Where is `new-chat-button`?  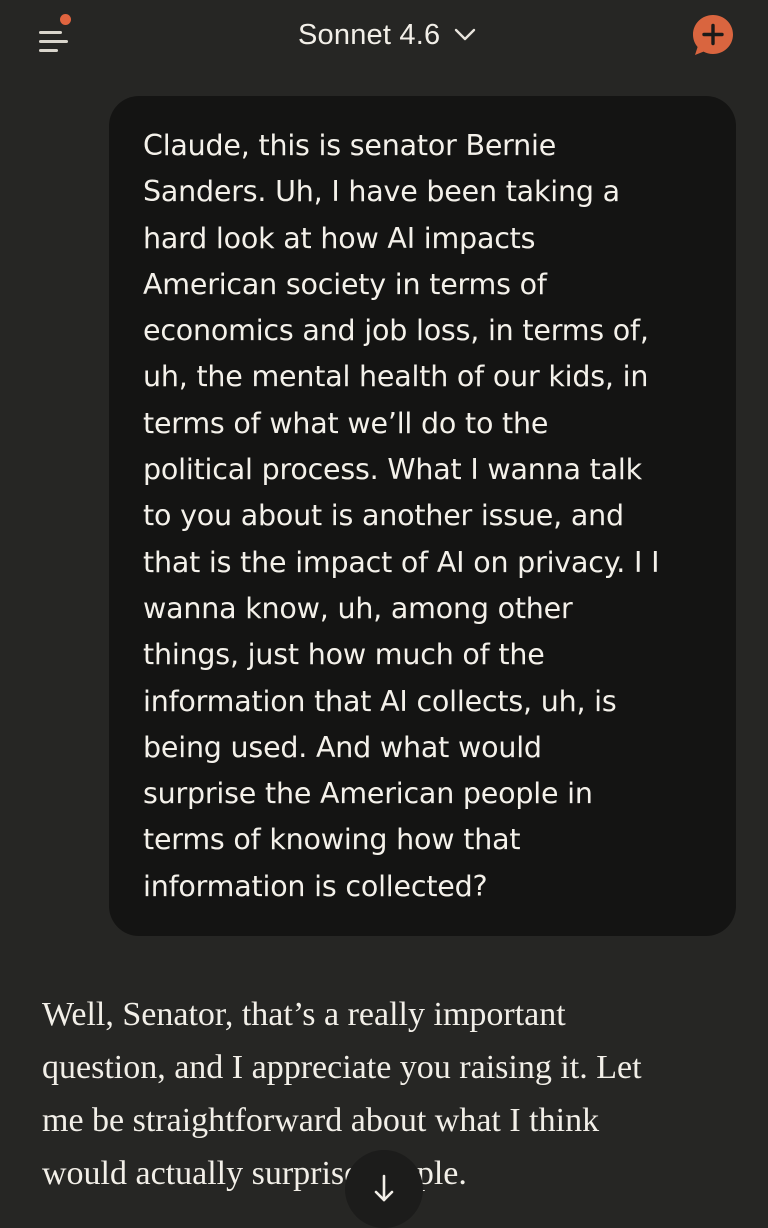 new-chat-button is located at coordinates (713, 35).